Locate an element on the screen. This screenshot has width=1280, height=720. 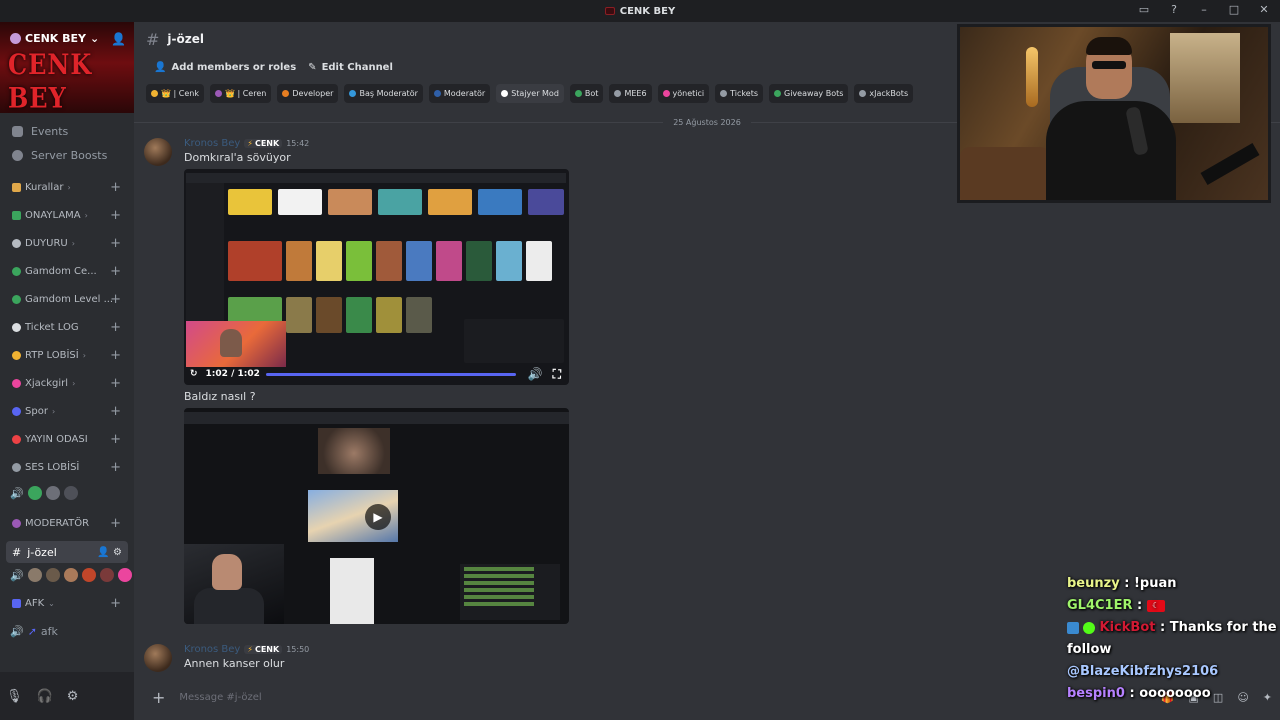
role-chip: xJackBots is located at coordinates (884, 93).